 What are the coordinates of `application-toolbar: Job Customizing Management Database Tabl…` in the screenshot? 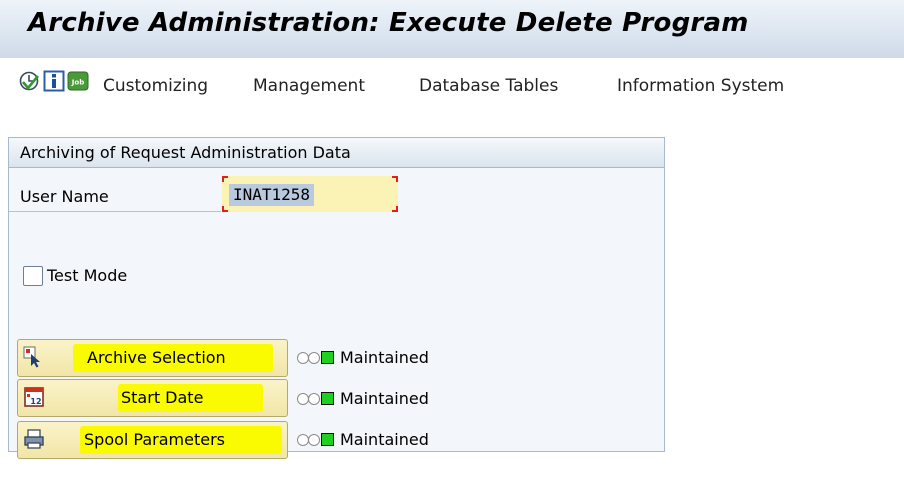 It's located at (452, 87).